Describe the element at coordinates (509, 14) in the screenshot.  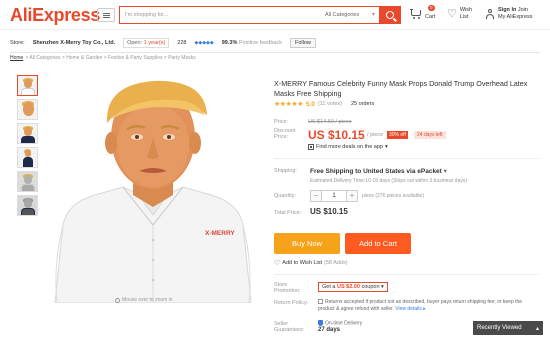
I see `account-link: Sign In Join My AliExpress` at that location.